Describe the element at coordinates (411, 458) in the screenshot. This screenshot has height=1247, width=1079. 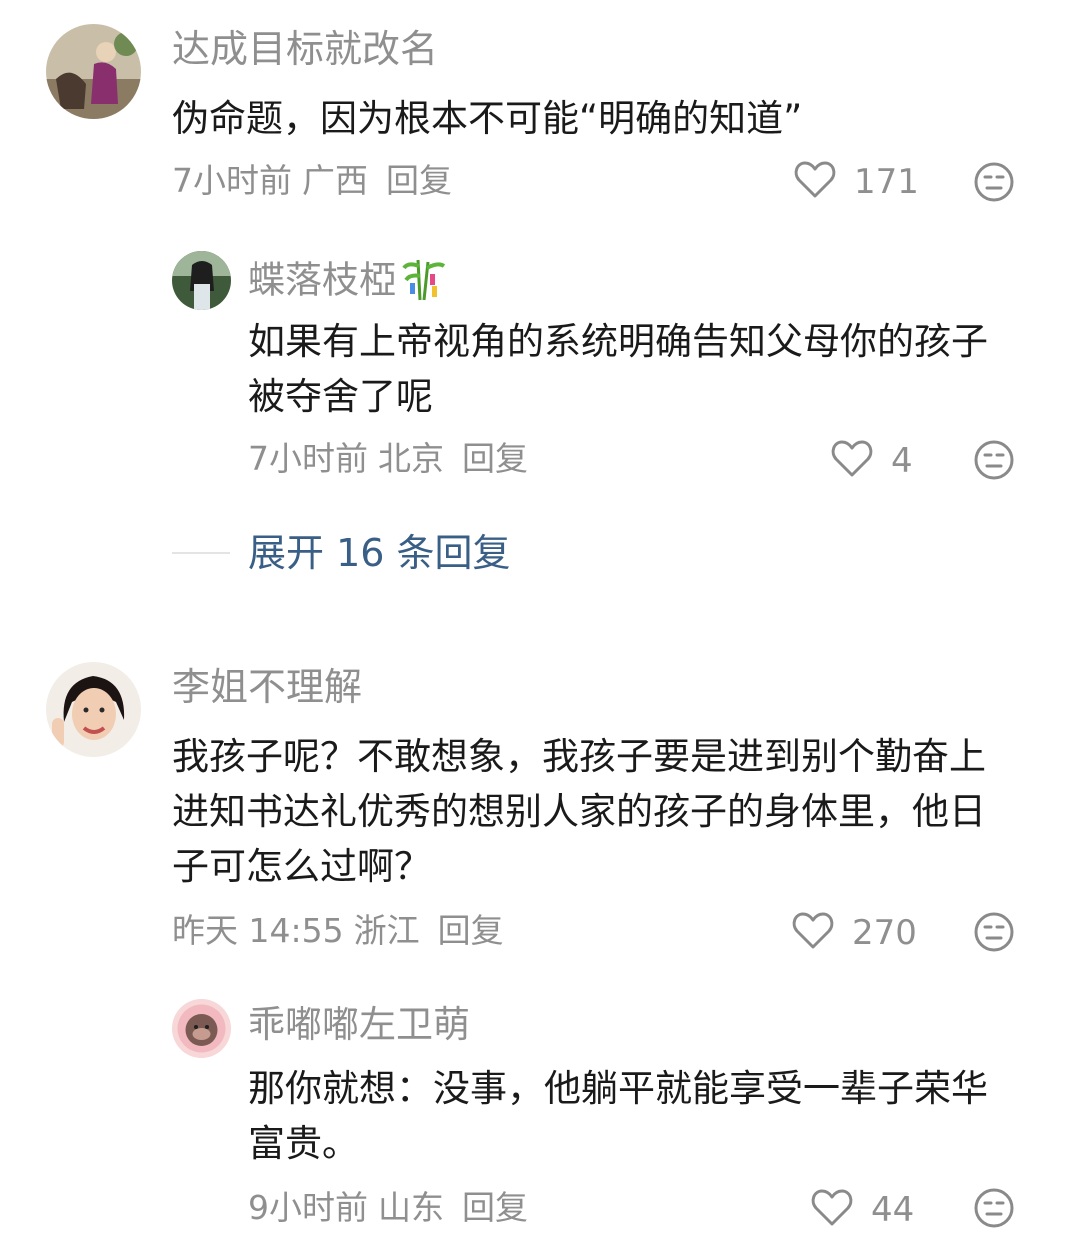
I see `reply-location: 北京` at that location.